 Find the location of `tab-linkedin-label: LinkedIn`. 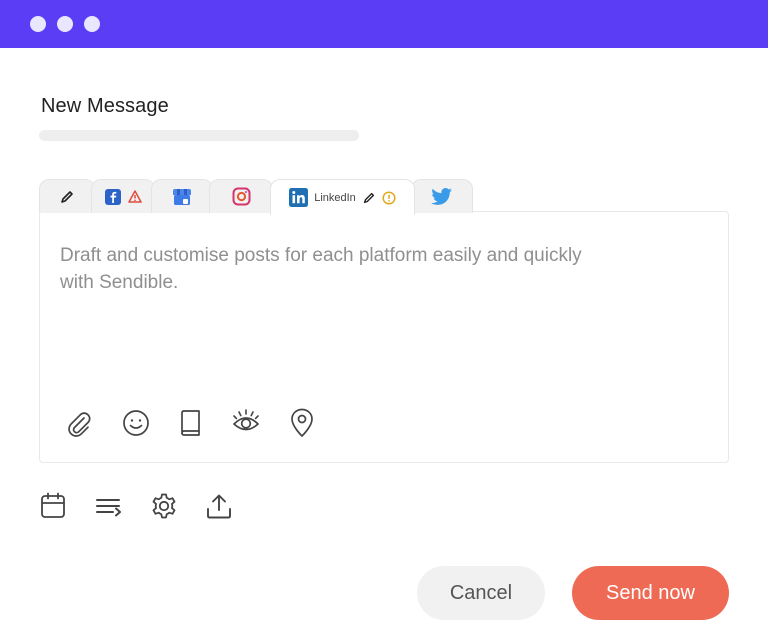

tab-linkedin-label: LinkedIn is located at coordinates (335, 197).